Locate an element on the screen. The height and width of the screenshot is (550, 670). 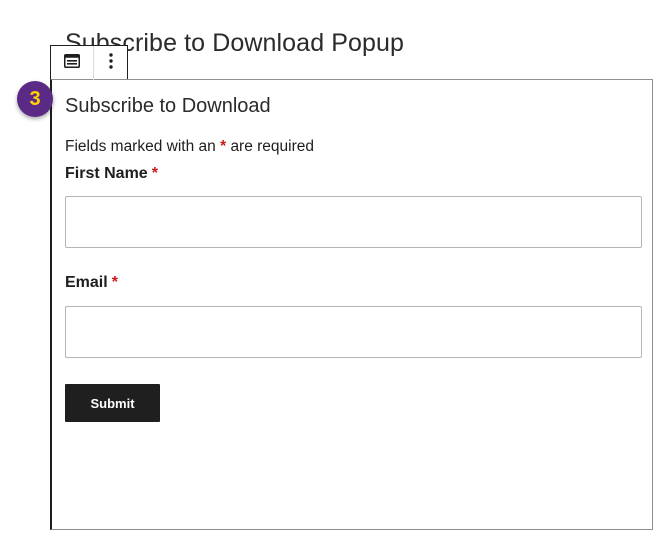
required-note-prefix: Fields marked with an is located at coordinates (140, 146).